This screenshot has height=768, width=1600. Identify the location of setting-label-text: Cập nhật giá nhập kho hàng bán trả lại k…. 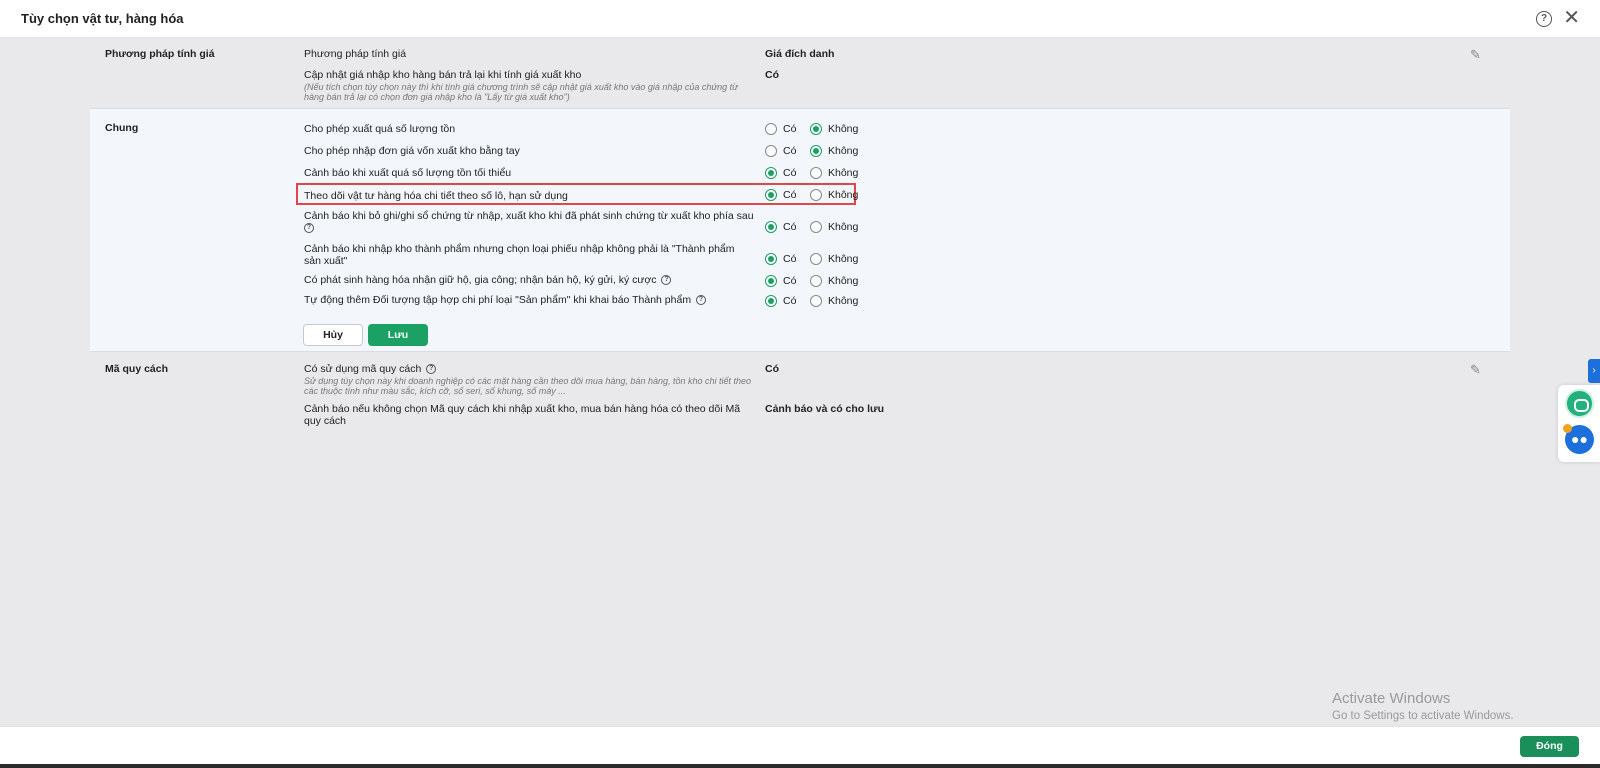
(443, 75).